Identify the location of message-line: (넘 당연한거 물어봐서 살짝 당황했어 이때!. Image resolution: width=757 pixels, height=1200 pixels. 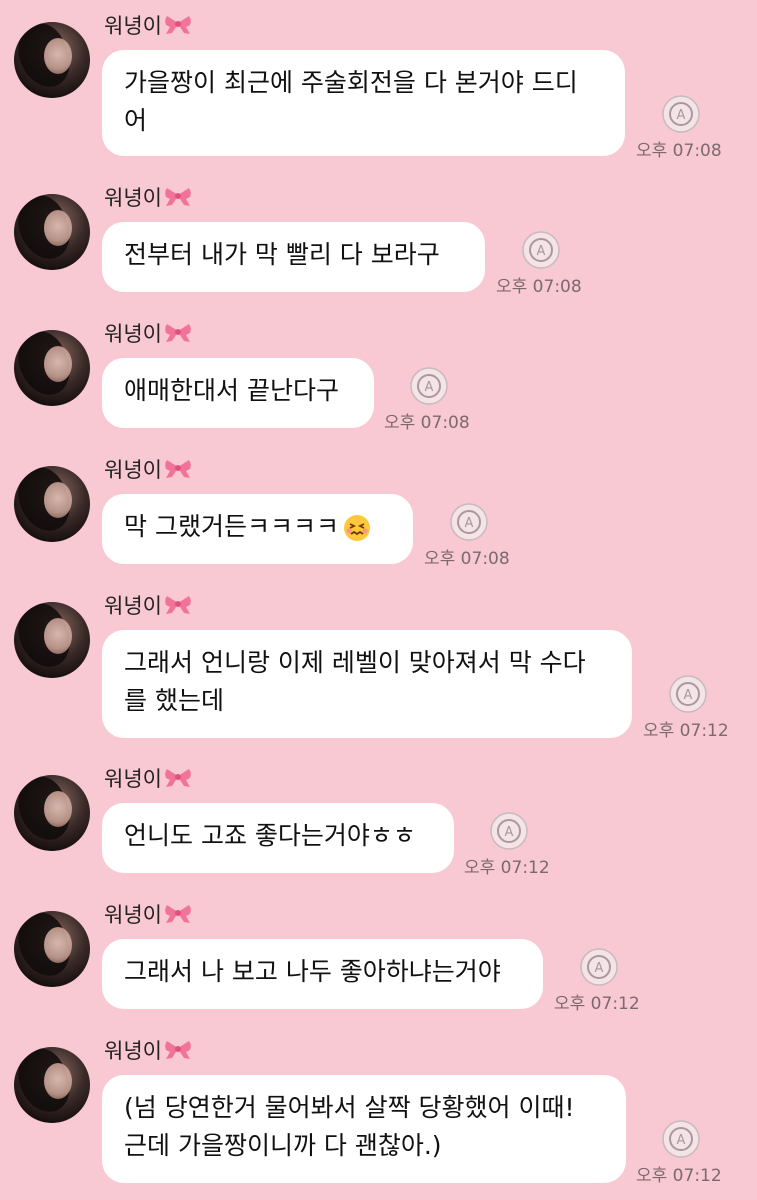
(349, 1107).